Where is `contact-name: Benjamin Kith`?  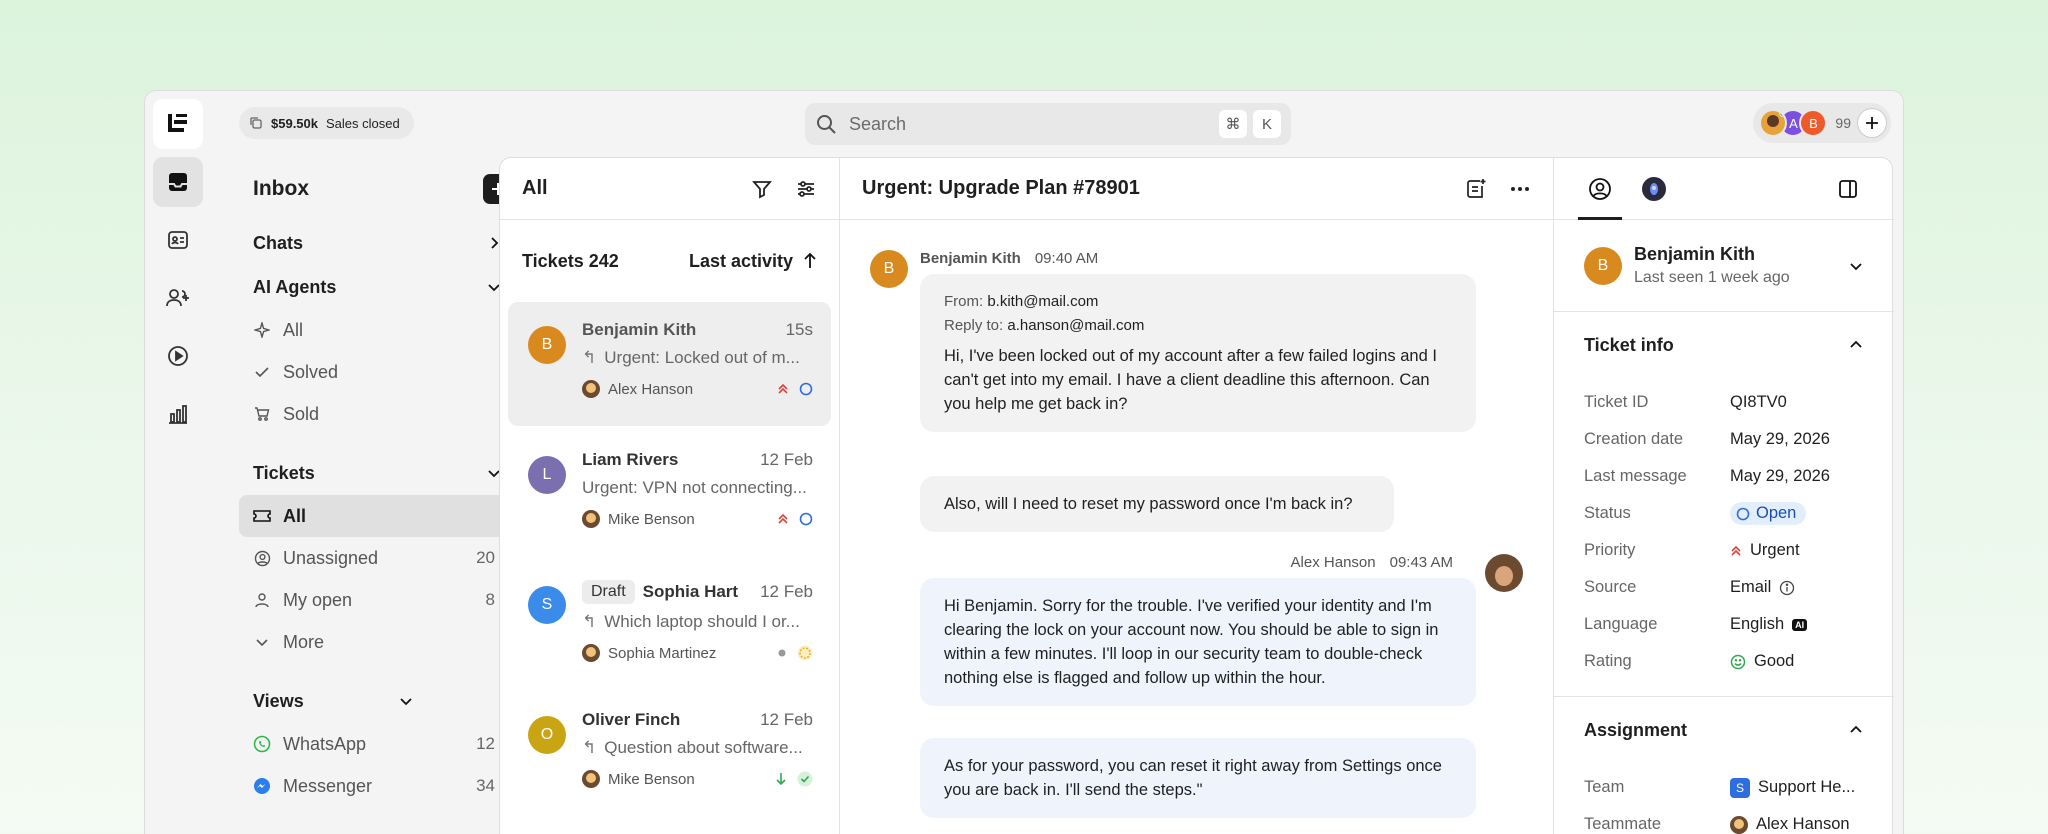
contact-name: Benjamin Kith is located at coordinates (1695, 254).